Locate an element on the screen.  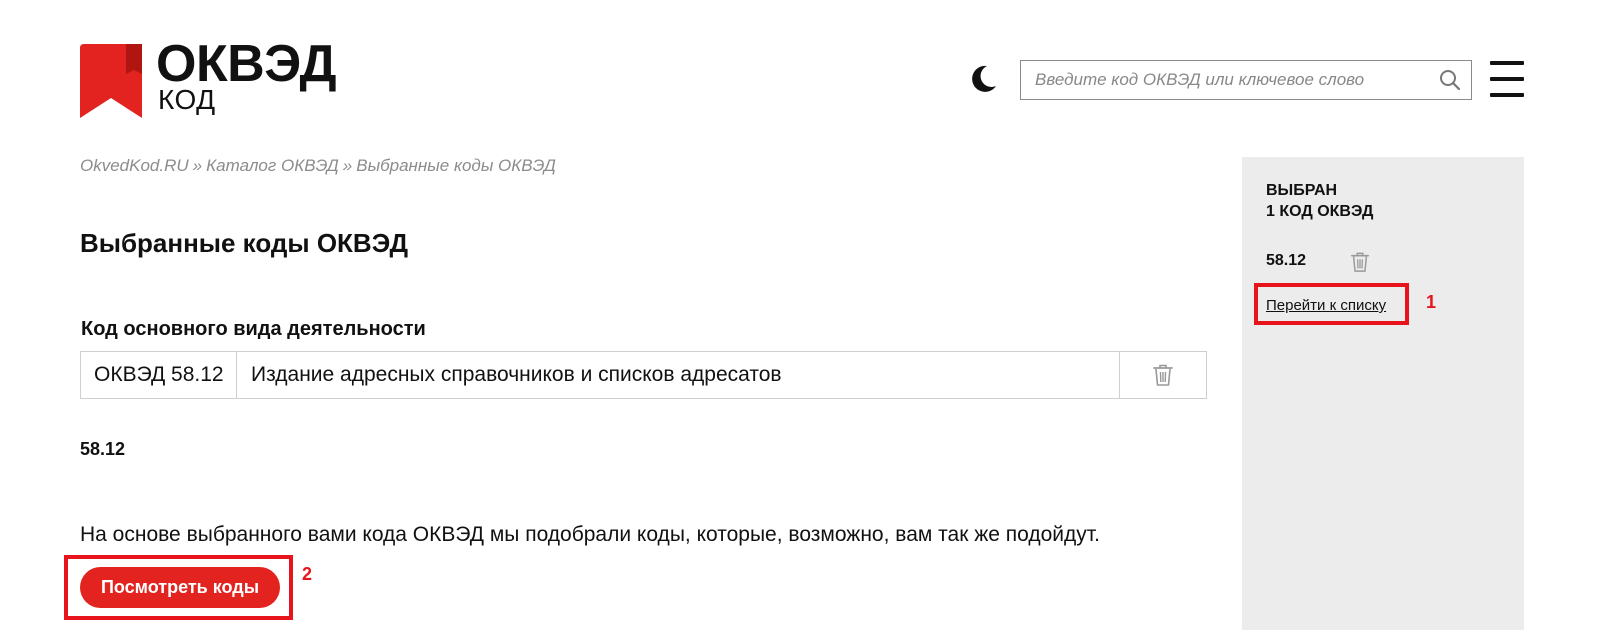
search-input is located at coordinates (1226, 80).